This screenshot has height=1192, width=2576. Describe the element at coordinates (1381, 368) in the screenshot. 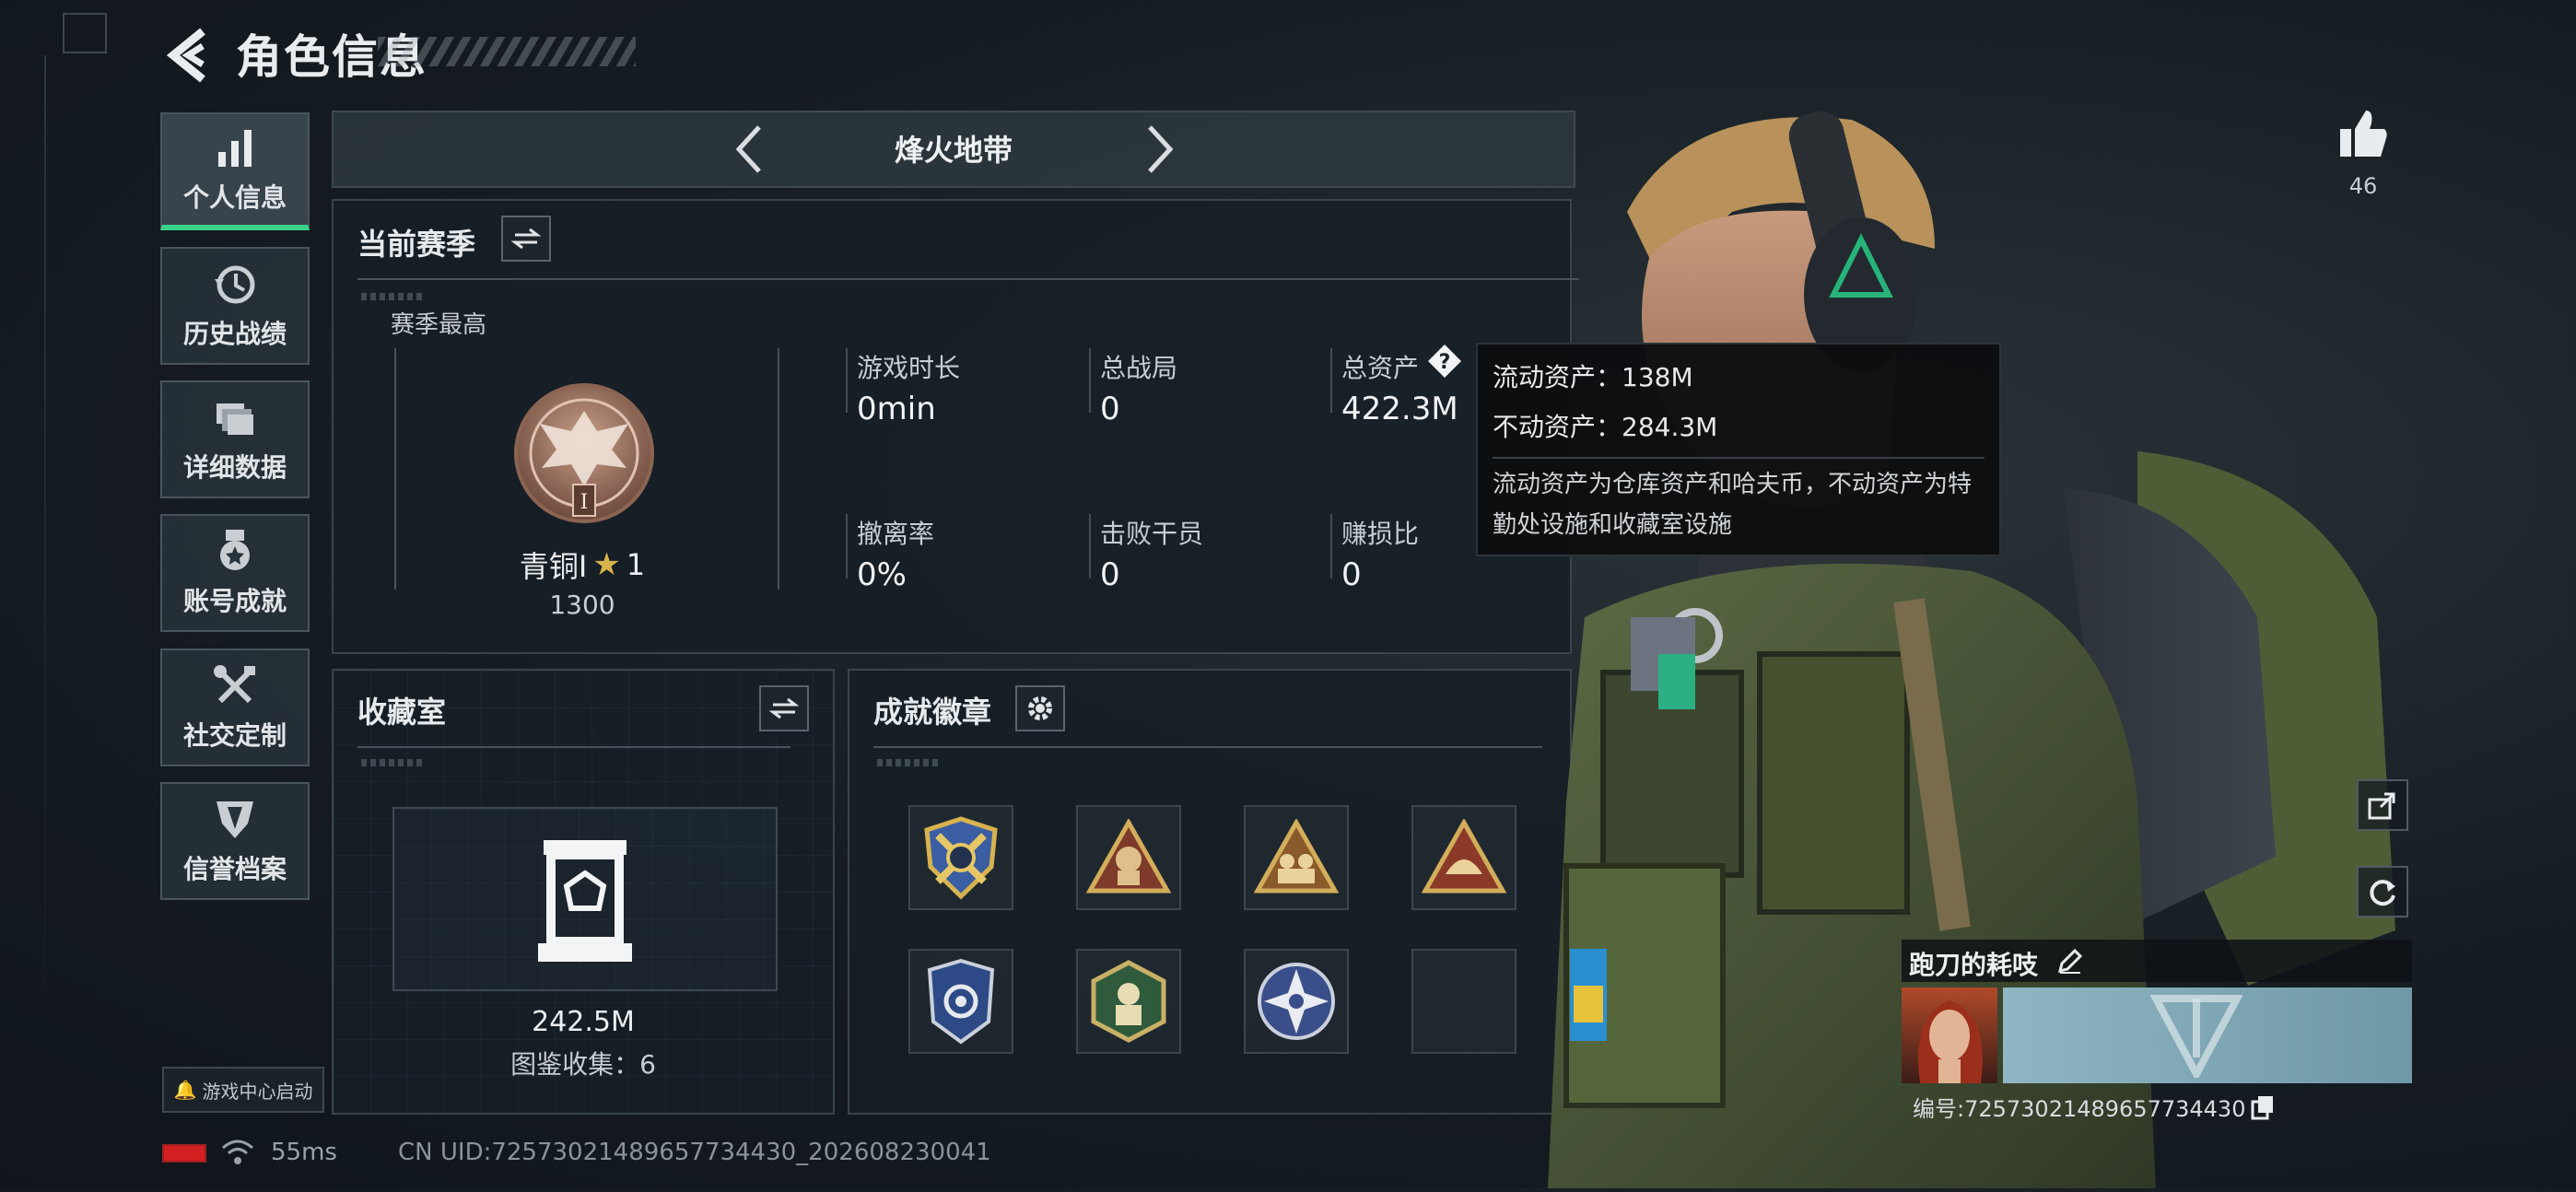

I see `stat-label-total-assets: 总资产` at that location.